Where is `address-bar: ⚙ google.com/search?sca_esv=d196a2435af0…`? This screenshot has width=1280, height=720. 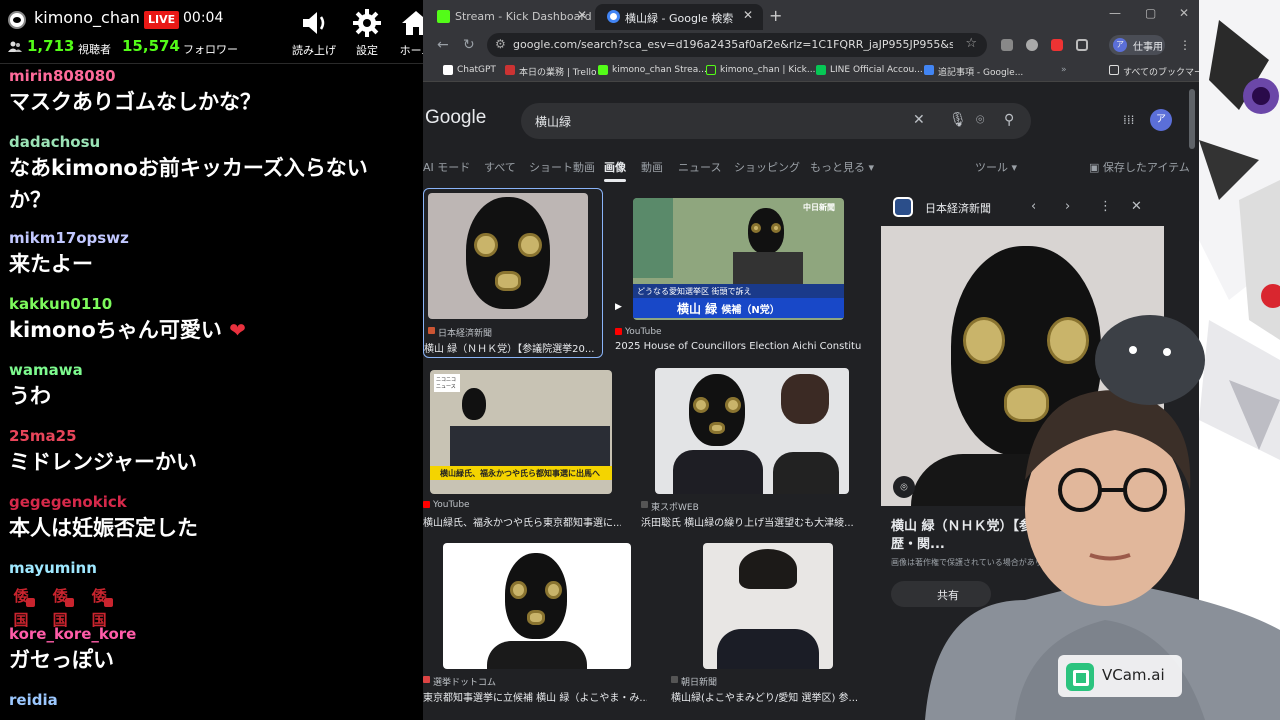 address-bar: ⚙ google.com/search?sca_esv=d196a2435af0… is located at coordinates (737, 45).